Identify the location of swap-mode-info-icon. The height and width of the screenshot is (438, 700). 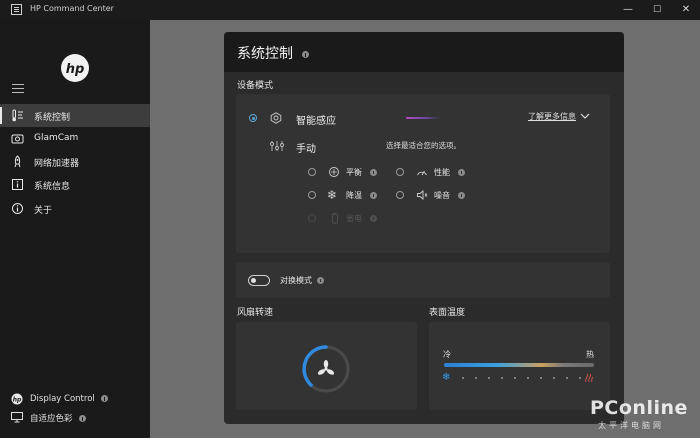
(320, 280).